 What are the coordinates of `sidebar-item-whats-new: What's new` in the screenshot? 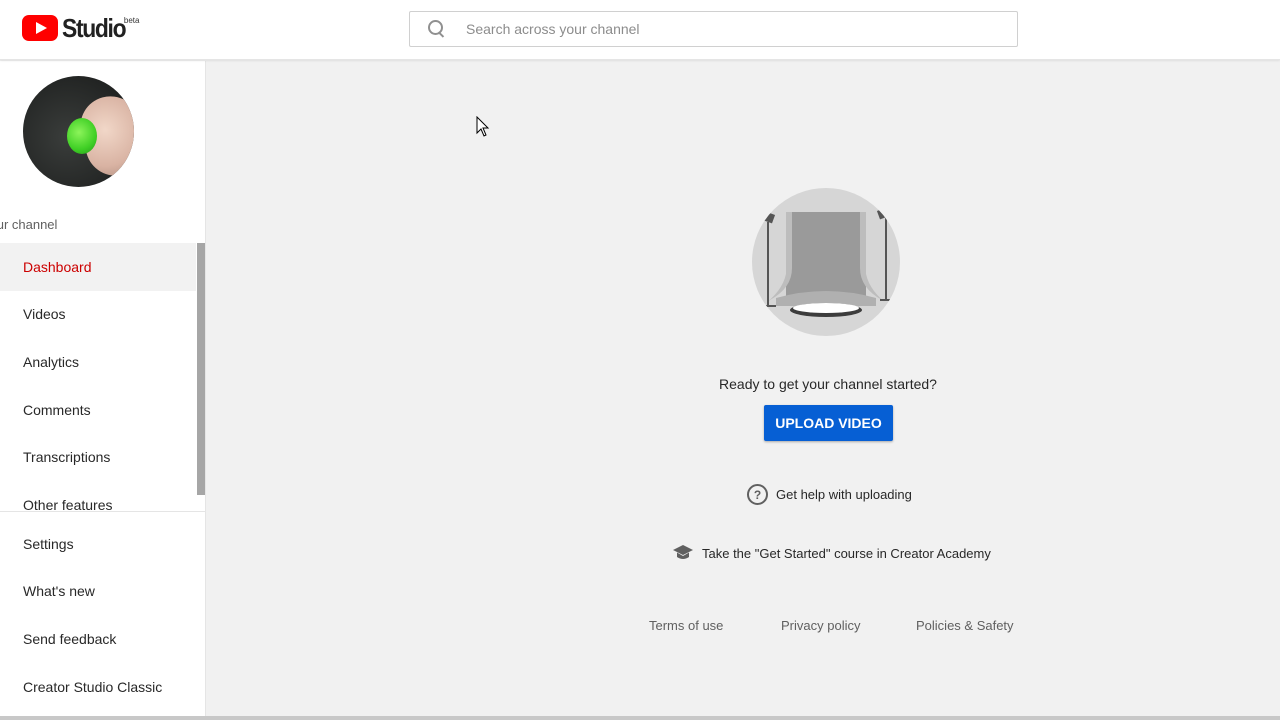 It's located at (98, 592).